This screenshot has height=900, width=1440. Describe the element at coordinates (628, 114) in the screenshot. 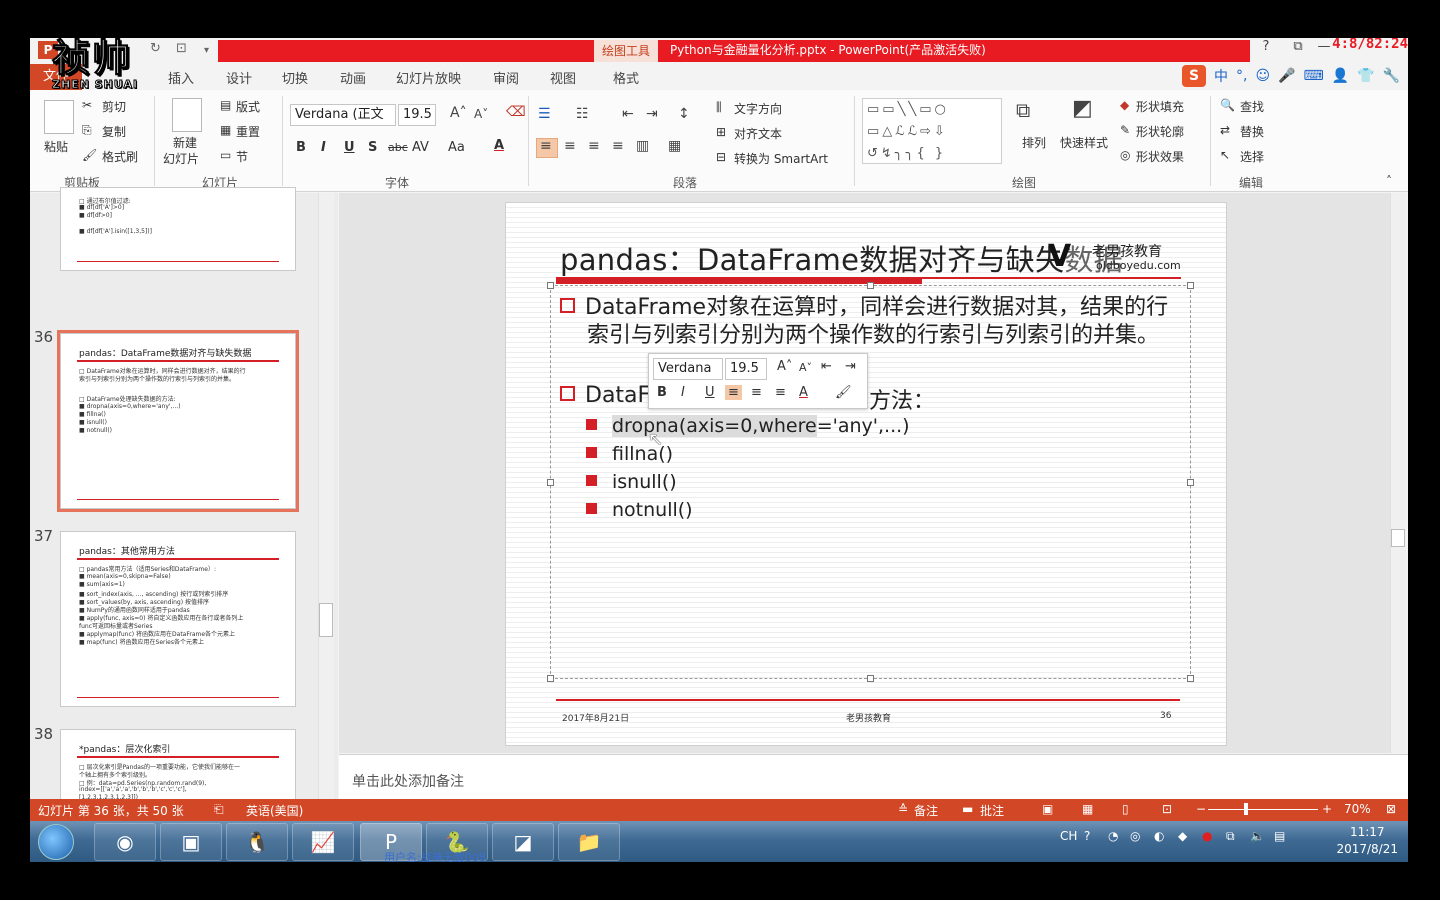

I see `decrease-indent-icon: ⇤` at that location.